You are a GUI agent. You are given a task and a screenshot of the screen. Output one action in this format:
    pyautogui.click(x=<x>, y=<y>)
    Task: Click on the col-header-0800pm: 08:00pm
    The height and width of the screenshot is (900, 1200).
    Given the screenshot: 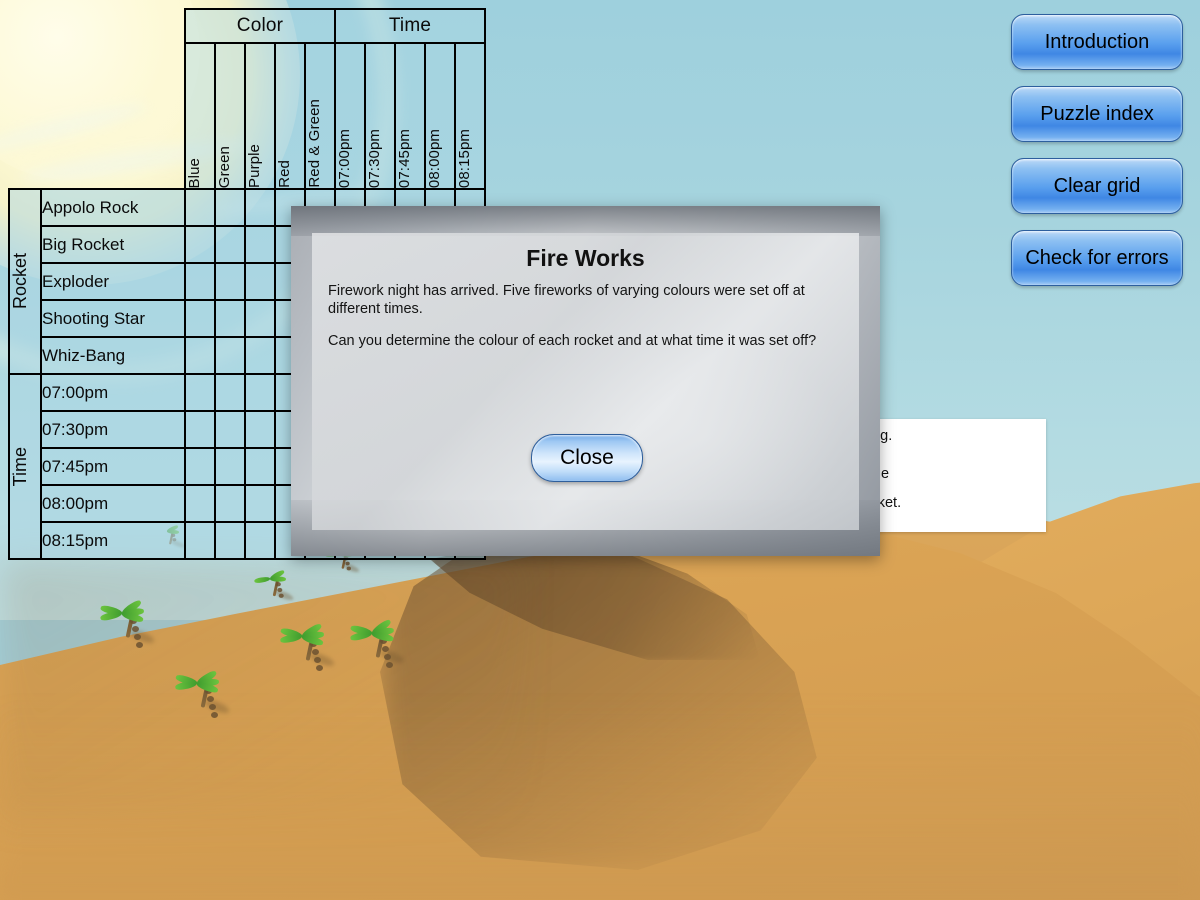 What is the action you would take?
    pyautogui.click(x=440, y=116)
    